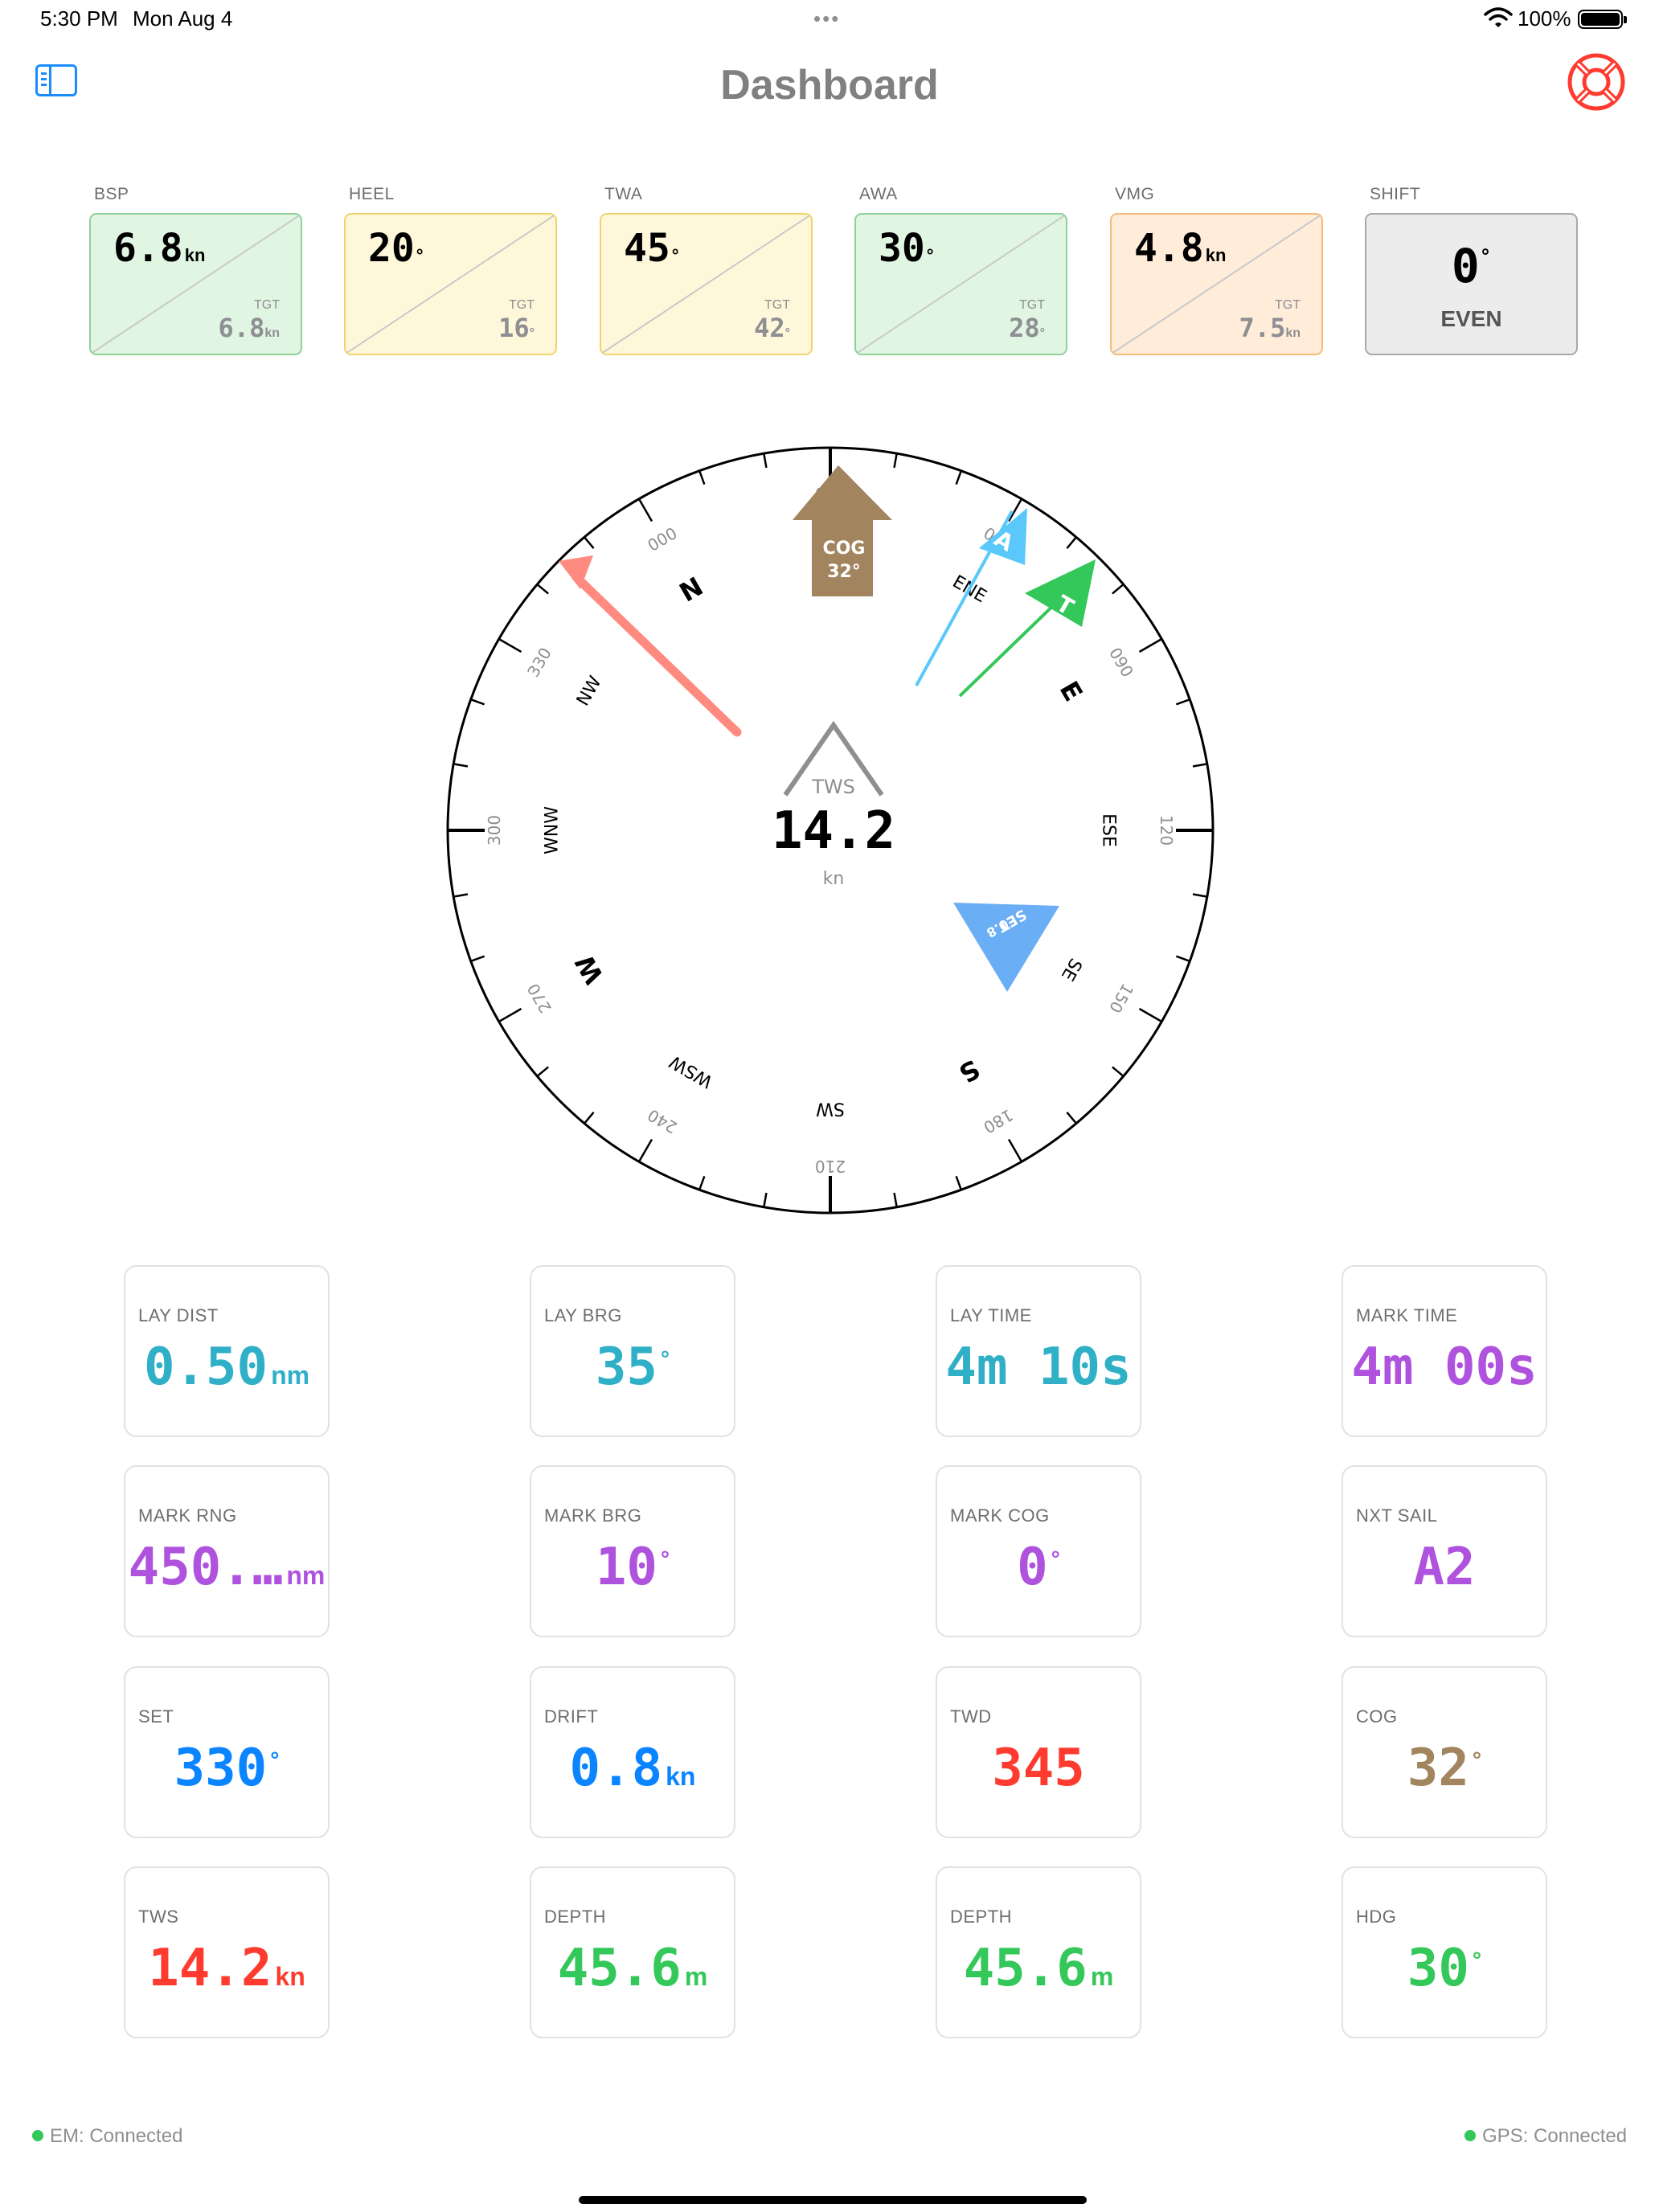 The width and height of the screenshot is (1659, 2212). Describe the element at coordinates (1270, 328) in the screenshot. I see `target-value: 7.5kn` at that location.